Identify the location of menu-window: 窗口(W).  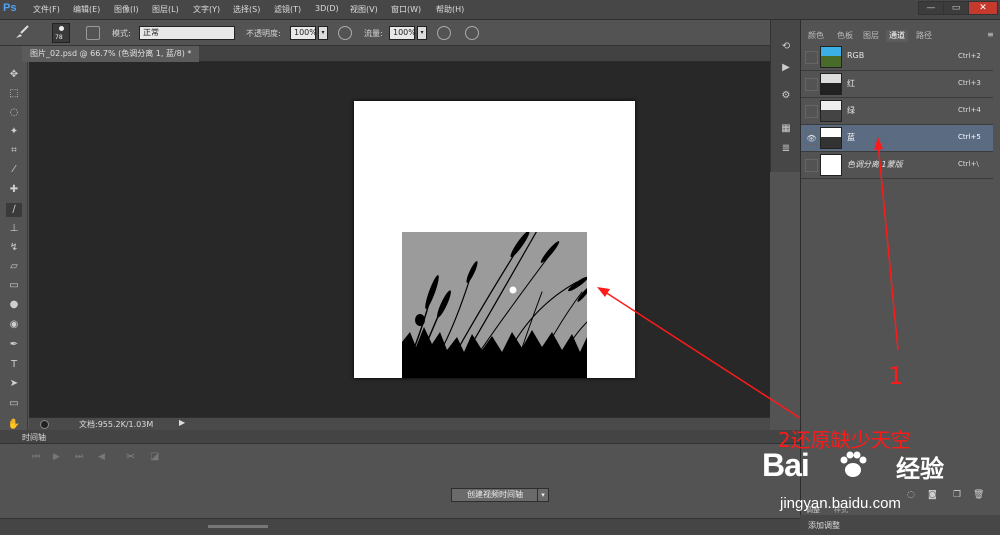
(406, 9).